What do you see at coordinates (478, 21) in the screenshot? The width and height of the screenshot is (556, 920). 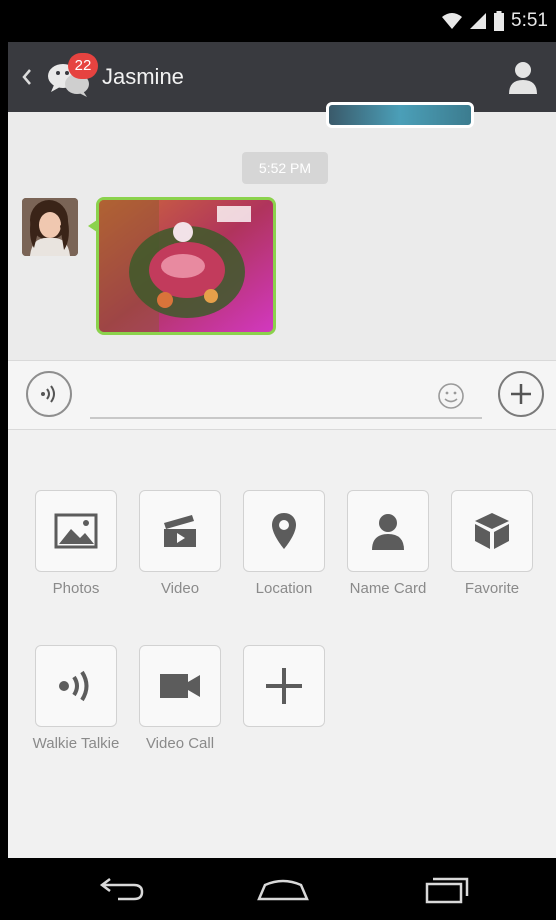 I see `signal-icon` at bounding box center [478, 21].